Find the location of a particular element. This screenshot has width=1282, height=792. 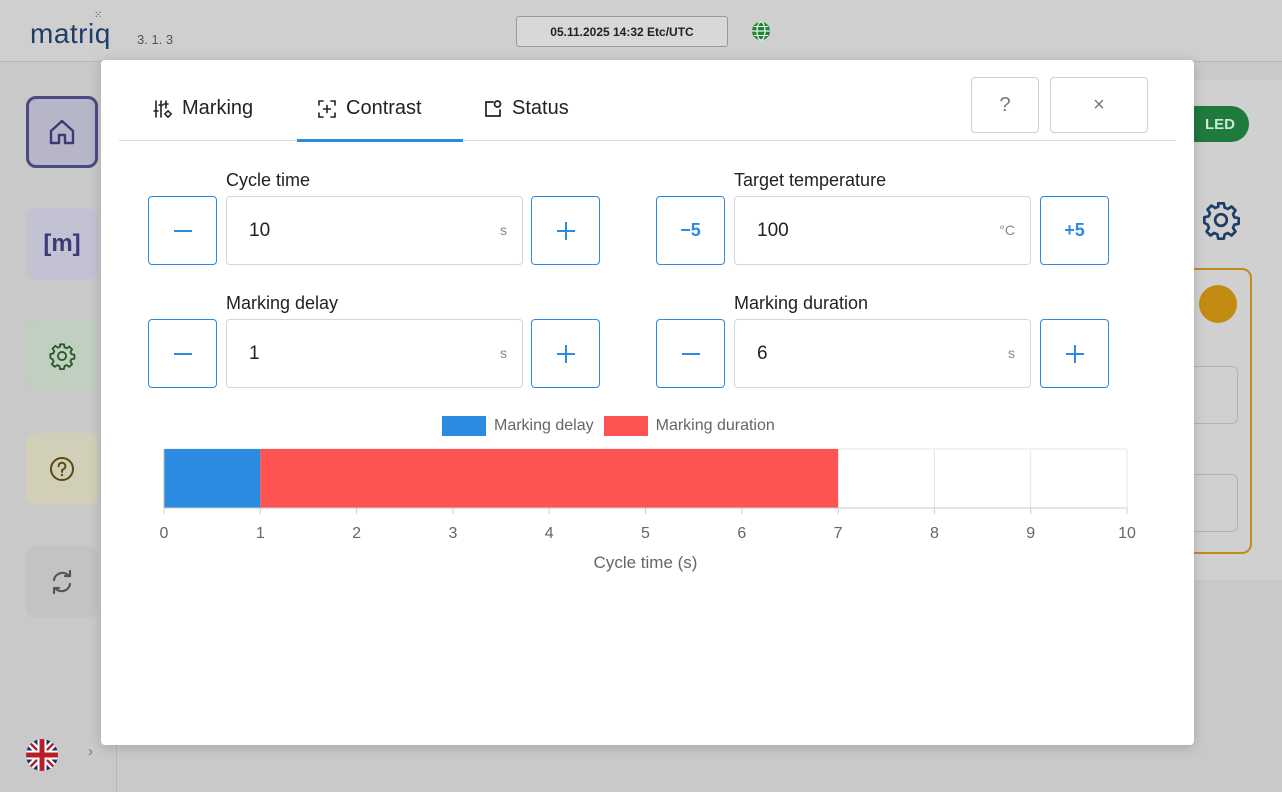

chart-legend: Marking delay Marking duration is located at coordinates (608, 426).